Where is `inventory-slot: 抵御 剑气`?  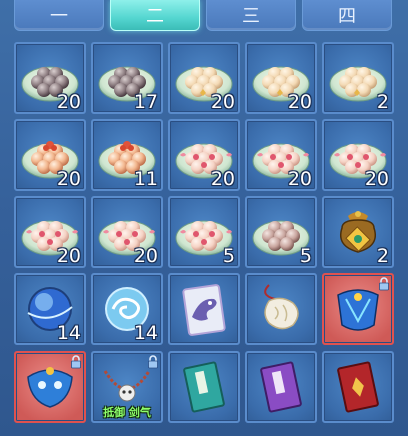
inventory-slot: 抵御 剑气 is located at coordinates (127, 387).